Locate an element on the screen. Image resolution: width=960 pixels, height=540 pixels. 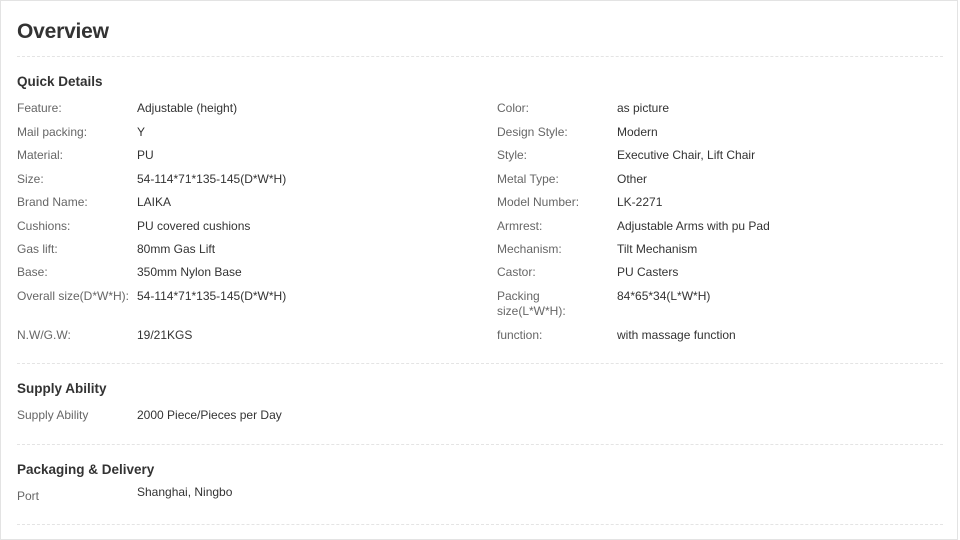
detail-label: Cushions: is located at coordinates (44, 226).